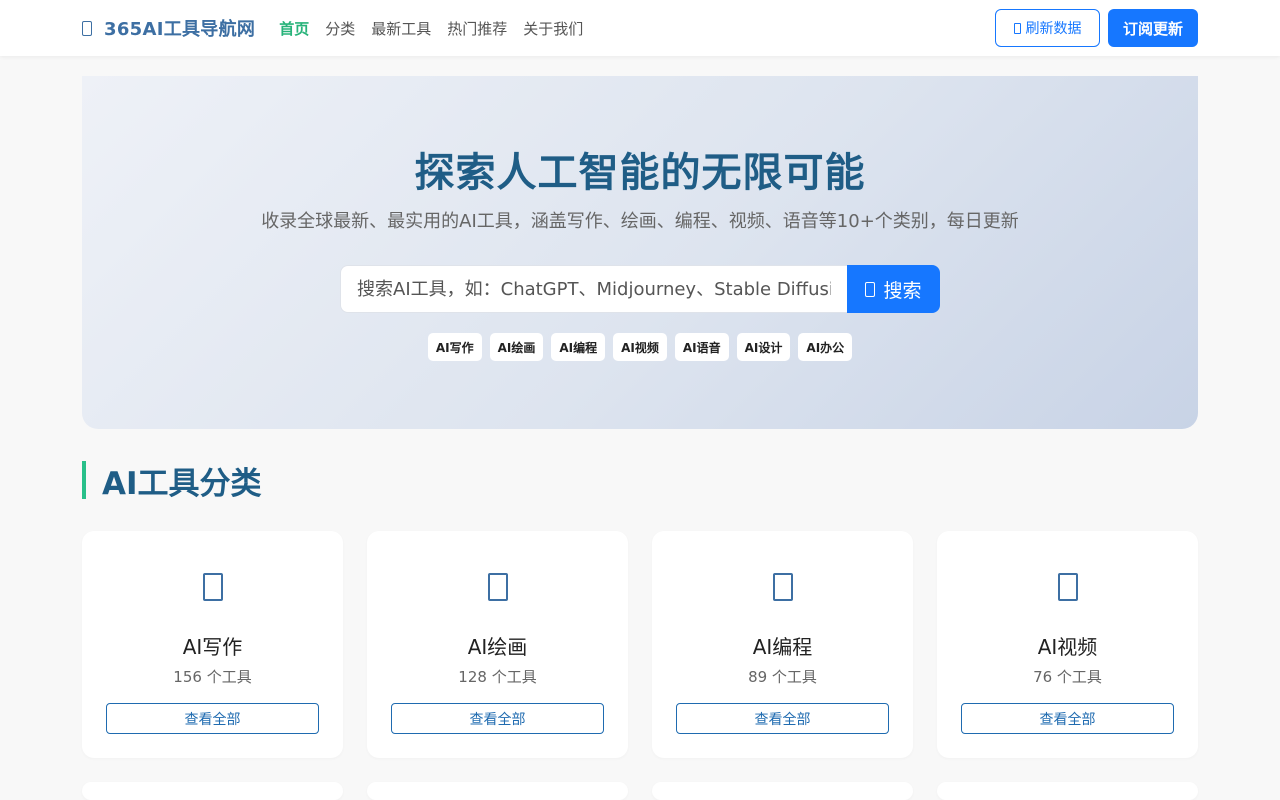 This screenshot has width=1280, height=800. Describe the element at coordinates (213, 587) in the screenshot. I see `pen-icon` at that location.